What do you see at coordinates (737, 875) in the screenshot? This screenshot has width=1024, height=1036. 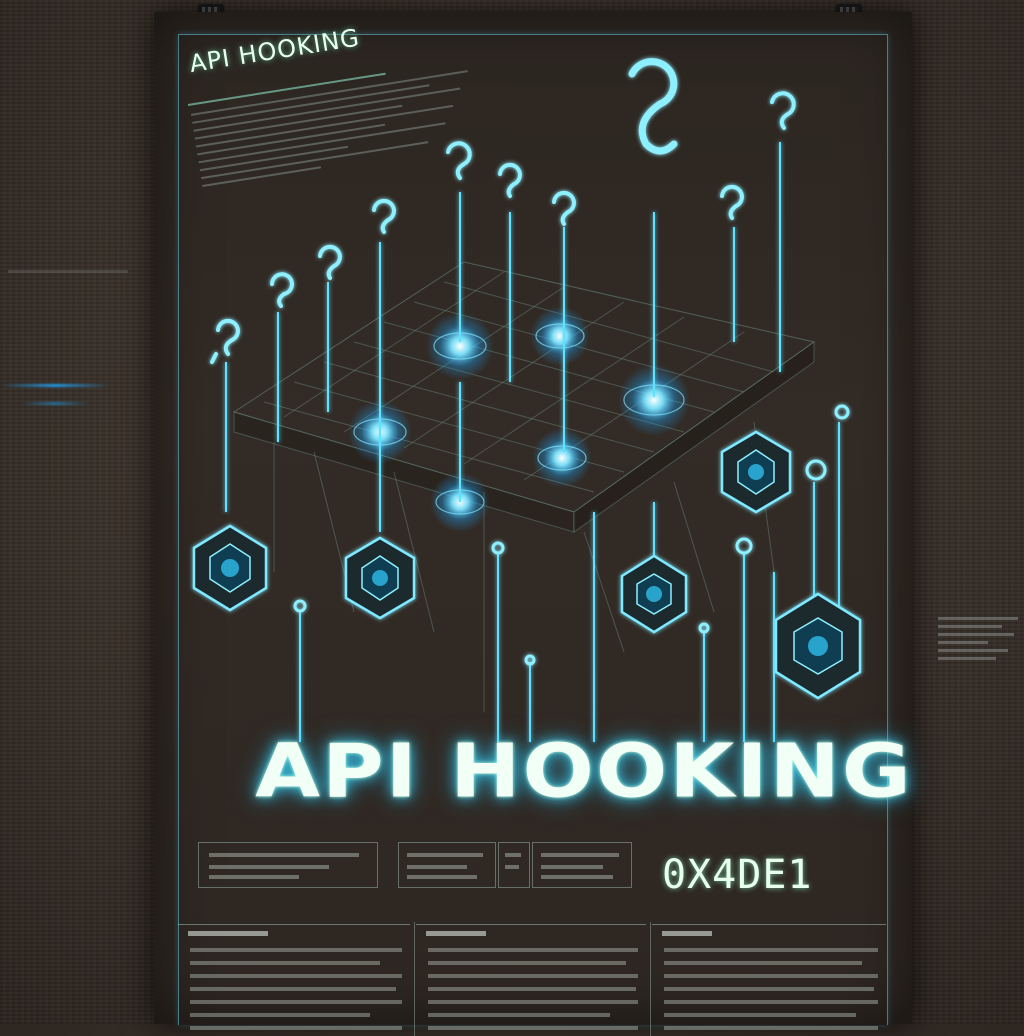 I see `hex-code-label: 0X4DE1` at bounding box center [737, 875].